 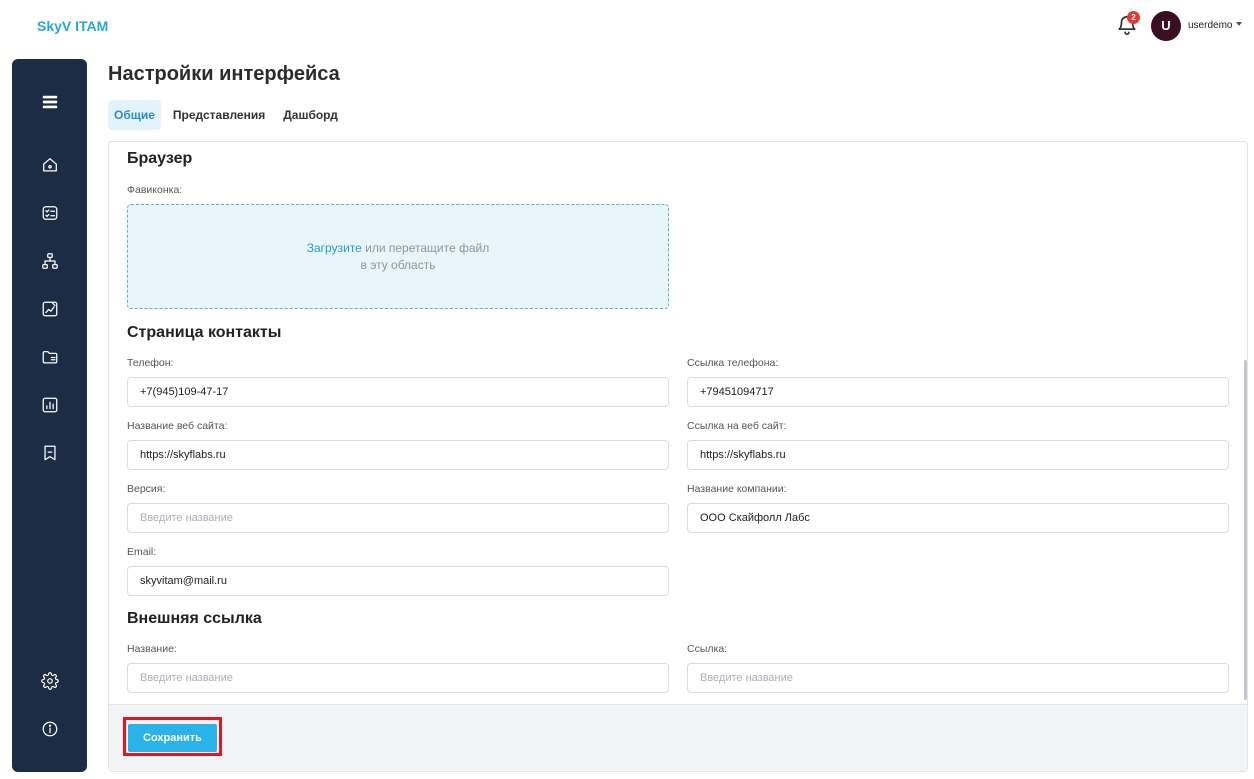 I want to click on bookmark-icon, so click(x=49, y=453).